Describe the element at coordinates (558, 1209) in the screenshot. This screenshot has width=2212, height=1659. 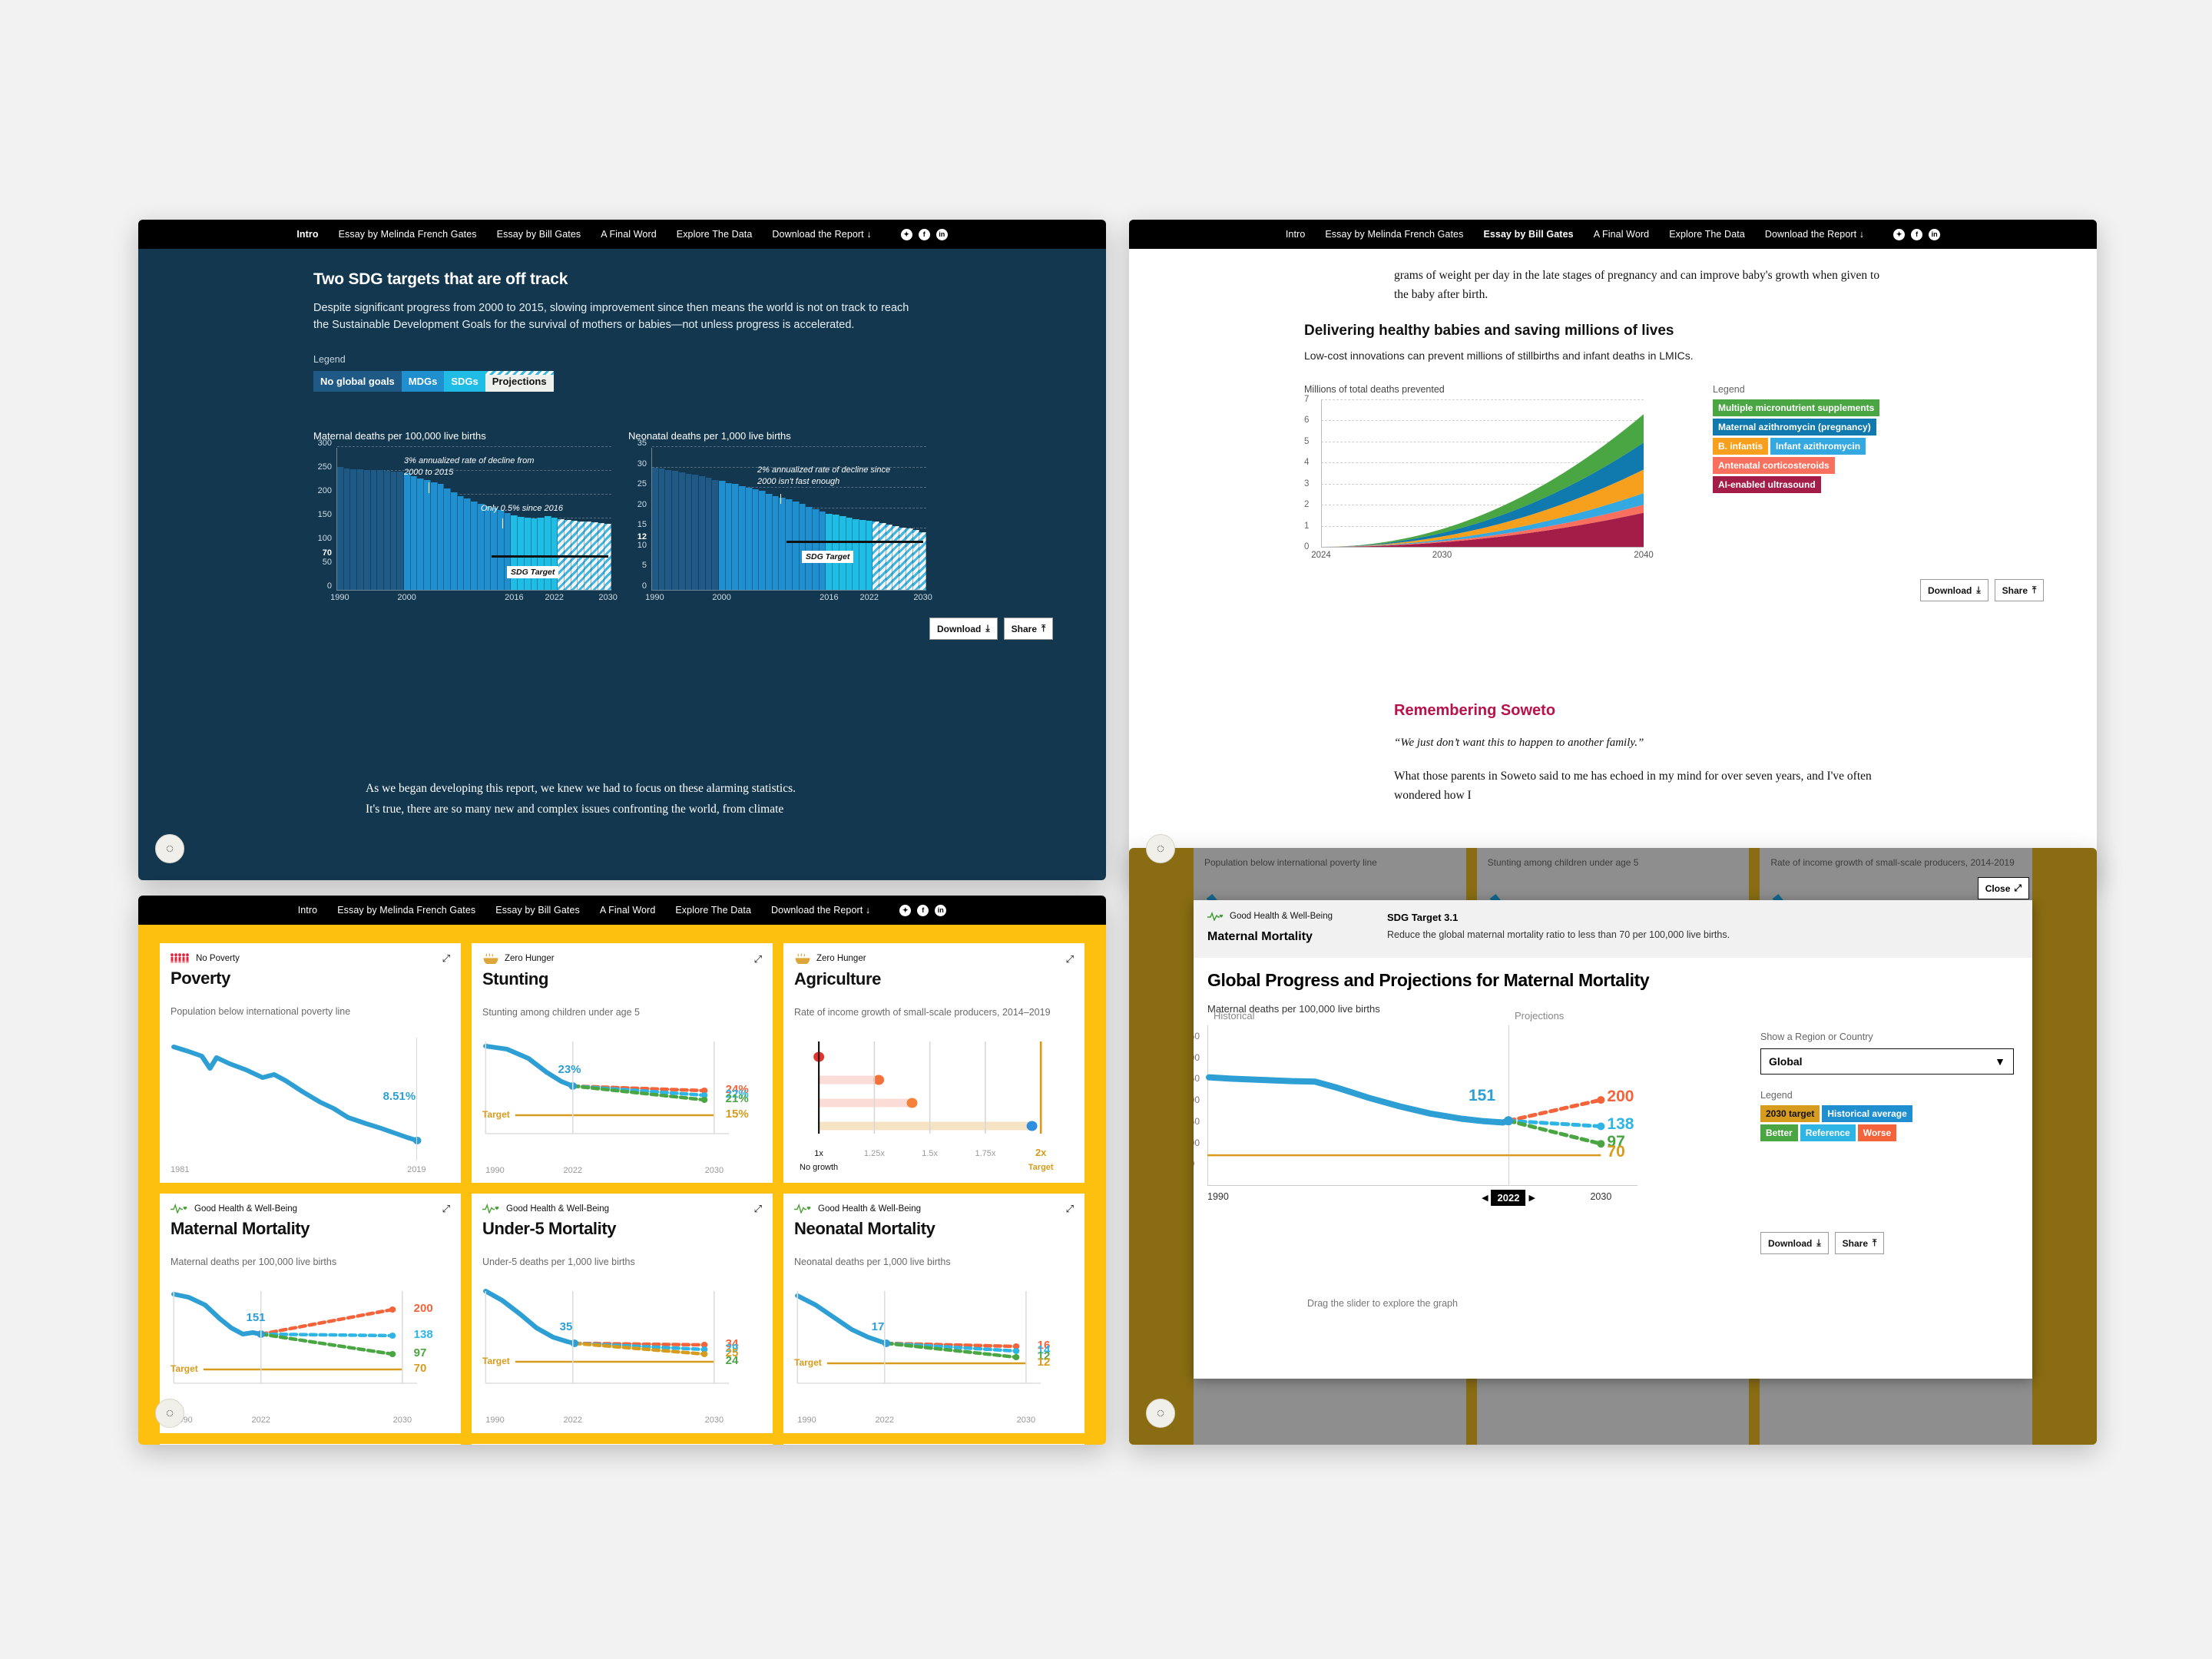
I see `card-goal-label: Good Health & Well-Being` at that location.